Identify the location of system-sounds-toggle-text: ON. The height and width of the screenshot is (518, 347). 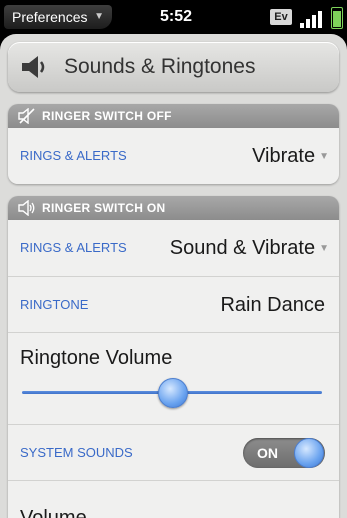
(267, 453).